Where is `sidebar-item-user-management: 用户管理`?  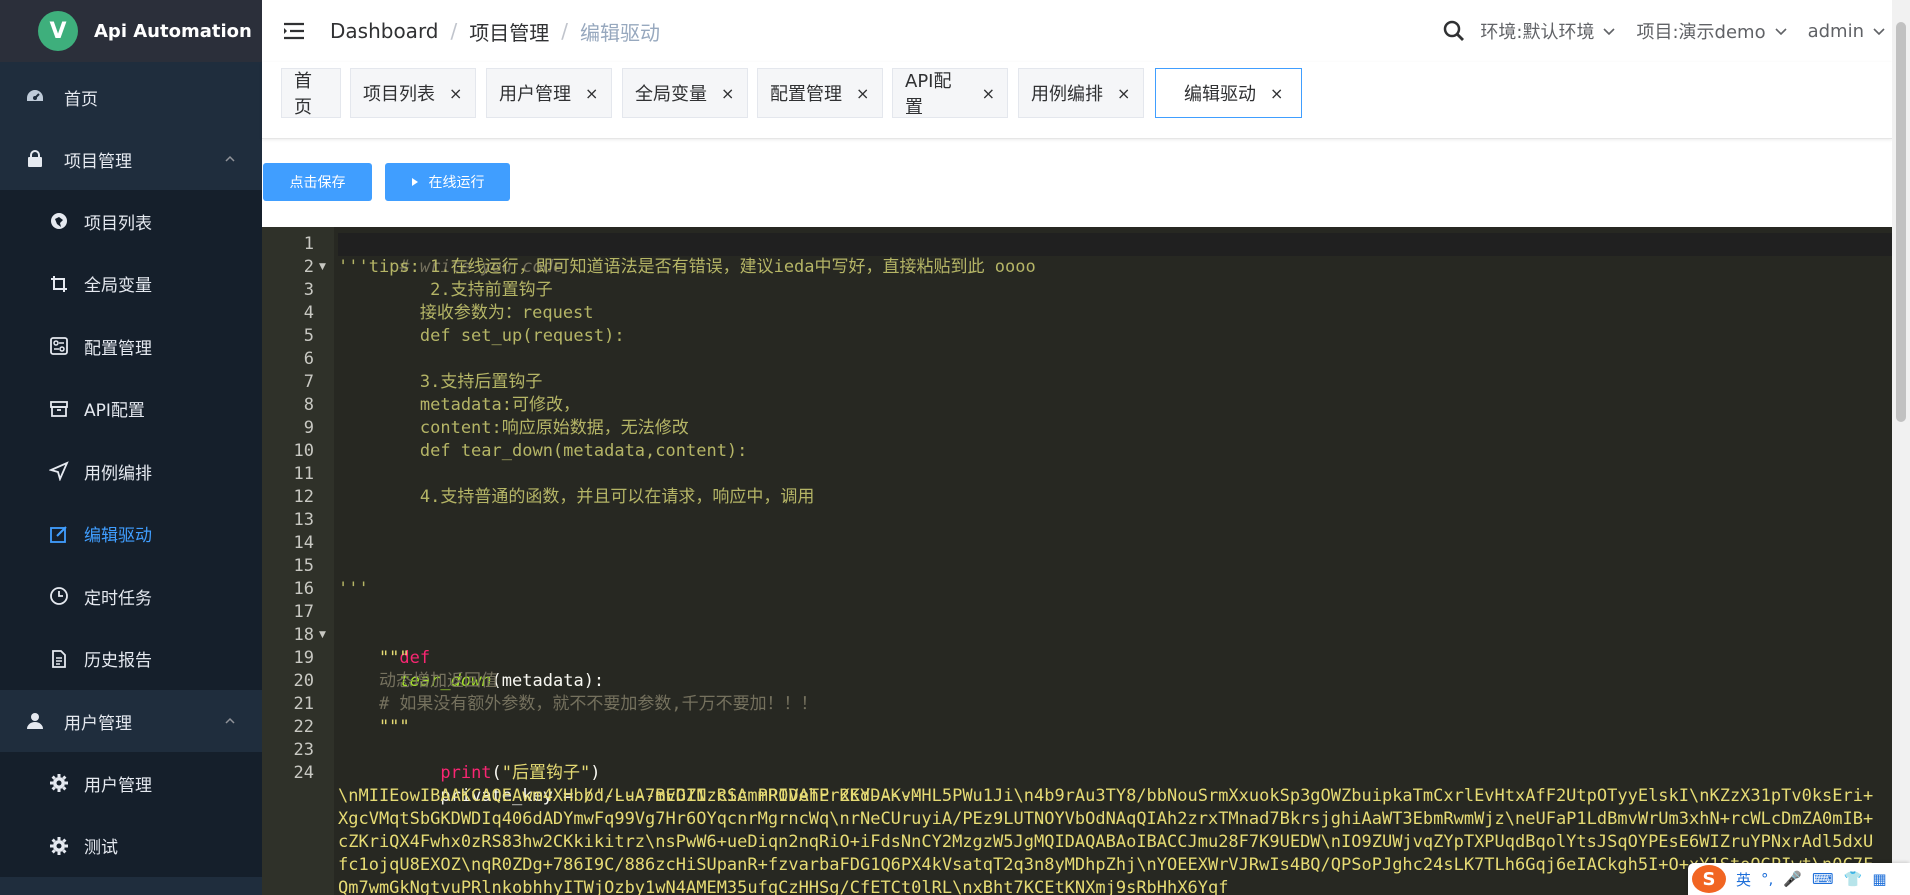 sidebar-item-user-management: 用户管理 is located at coordinates (131, 783).